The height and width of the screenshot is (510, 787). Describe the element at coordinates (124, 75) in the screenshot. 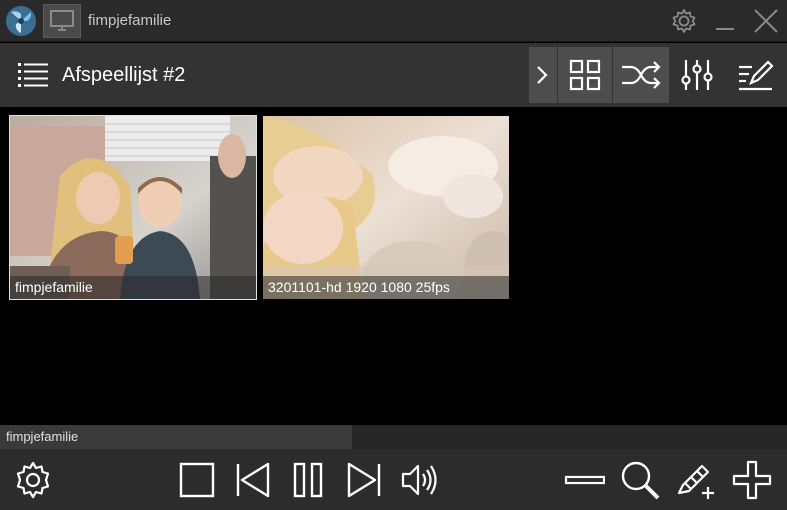

I see `playlist-title: Afspeellijst #2` at that location.